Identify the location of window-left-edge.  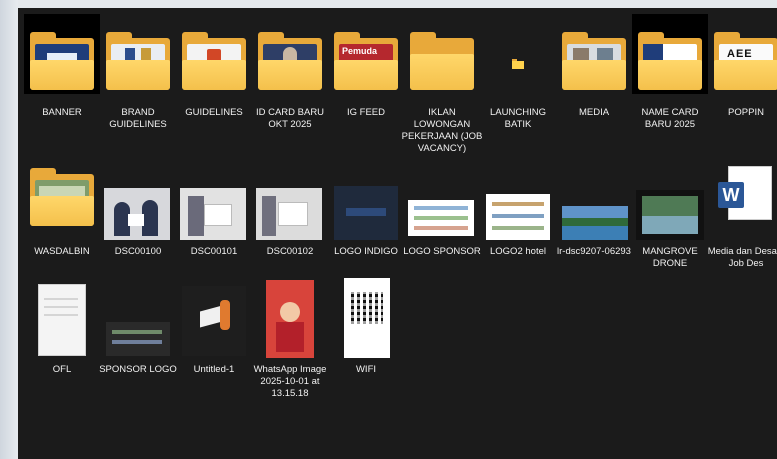
(9, 229).